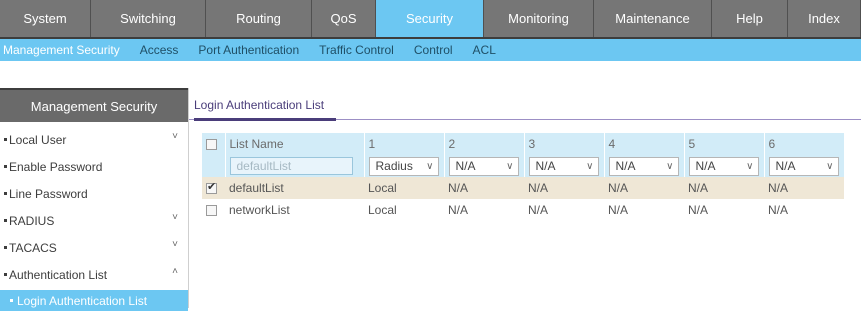 The height and width of the screenshot is (311, 861). What do you see at coordinates (48, 193) in the screenshot?
I see `sidebar-item-label: Line Password` at bounding box center [48, 193].